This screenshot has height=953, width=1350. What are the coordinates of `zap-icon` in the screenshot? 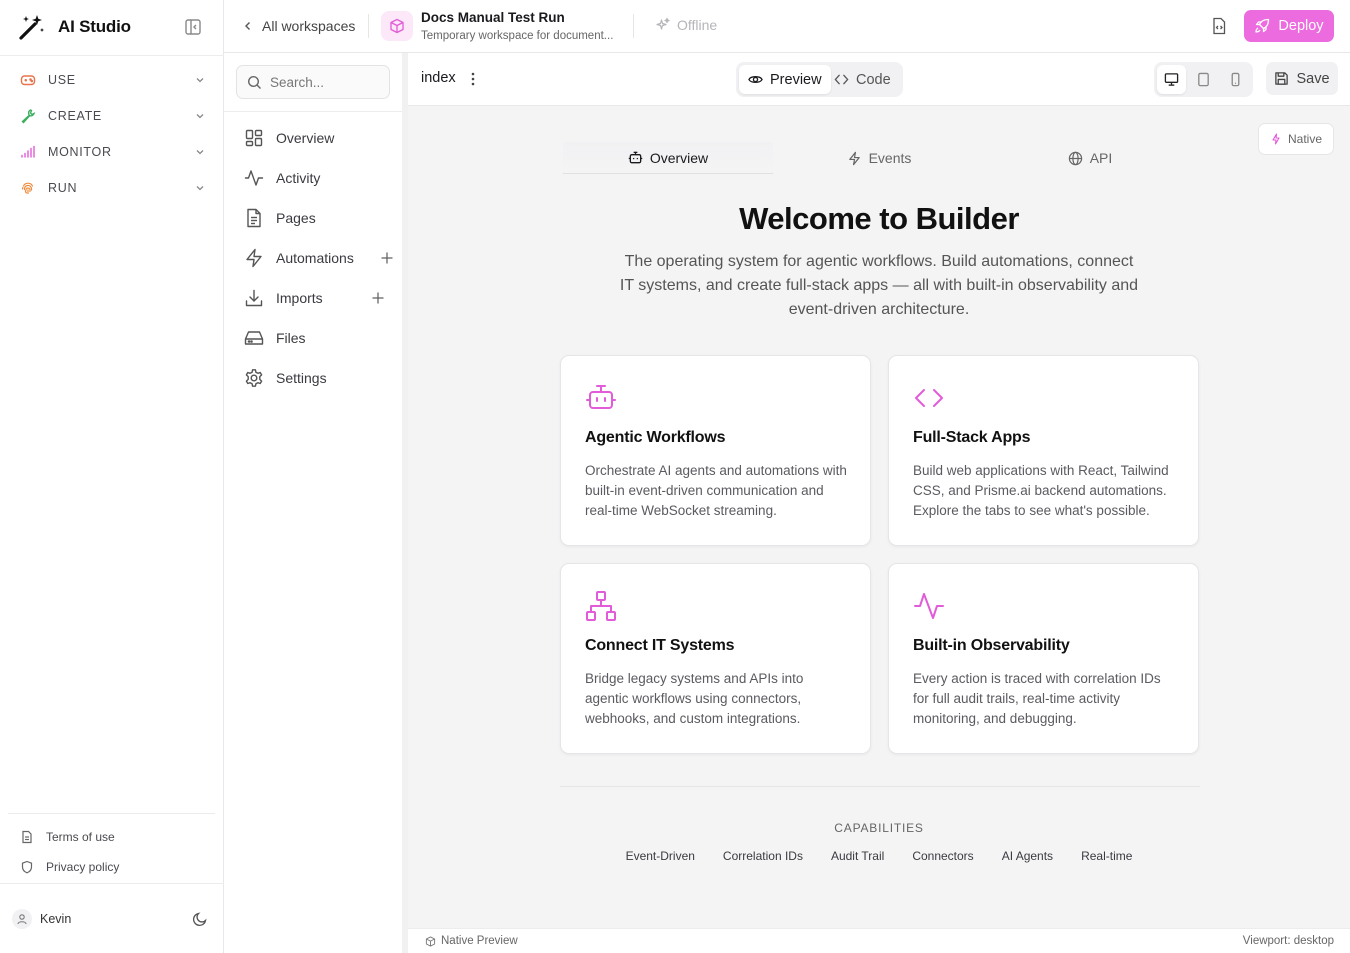 It's located at (854, 158).